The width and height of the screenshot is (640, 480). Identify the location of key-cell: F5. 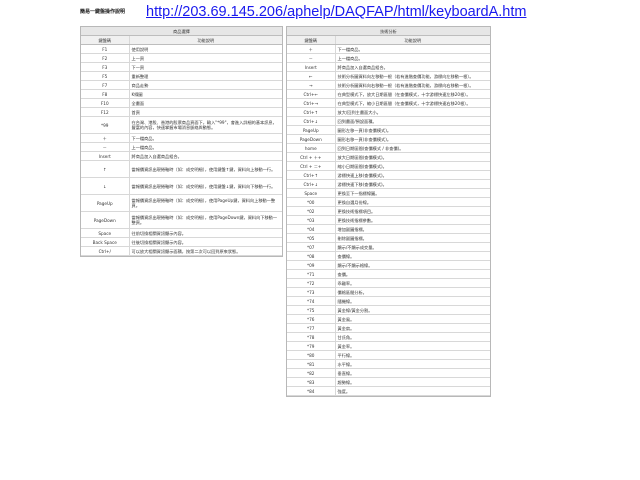
(105, 76).